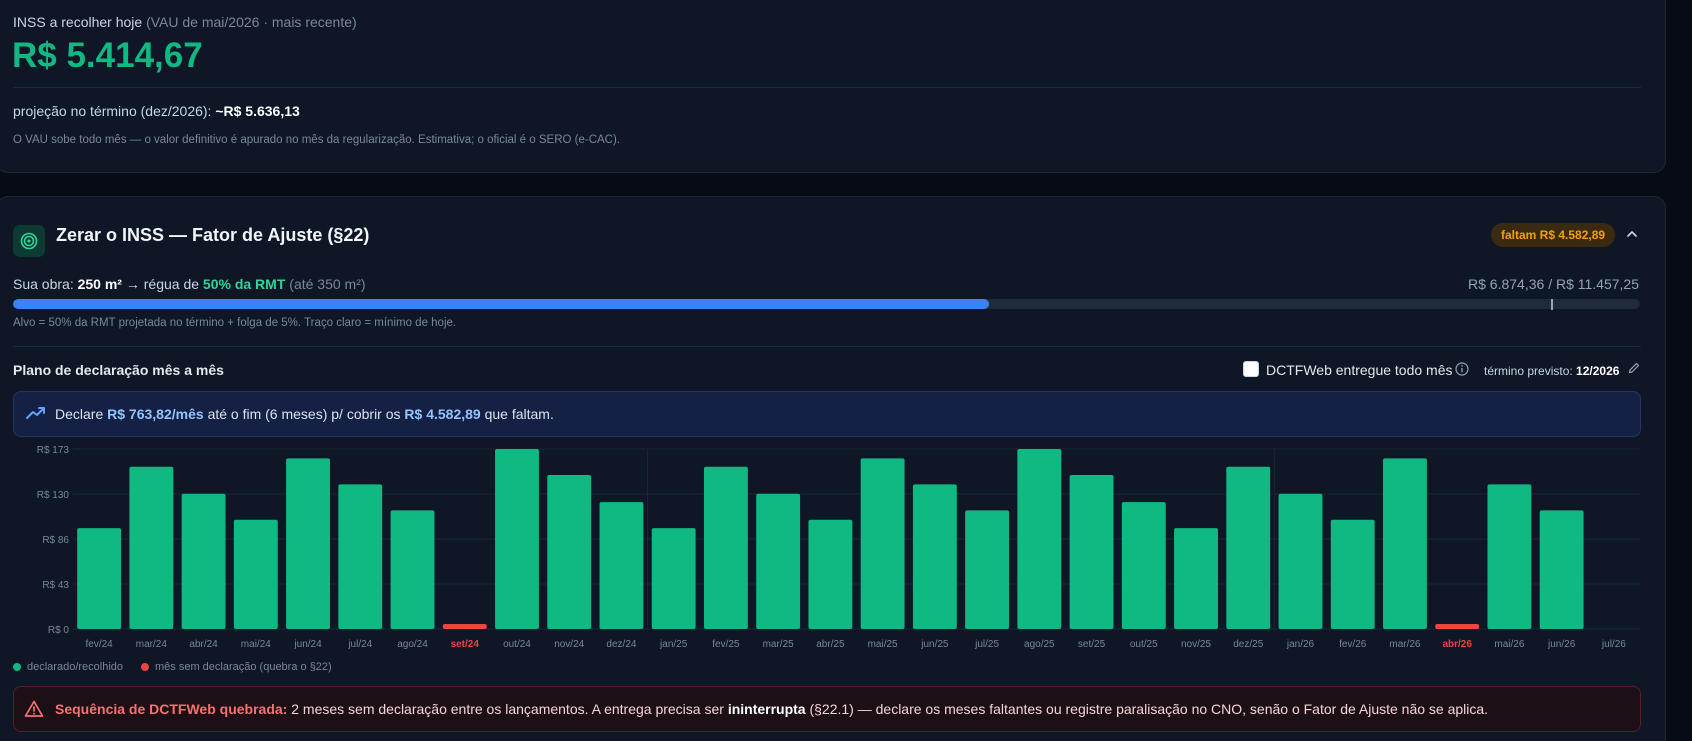 This screenshot has height=741, width=1692. What do you see at coordinates (1353, 644) in the screenshot?
I see `x-tick-label: fev/26` at bounding box center [1353, 644].